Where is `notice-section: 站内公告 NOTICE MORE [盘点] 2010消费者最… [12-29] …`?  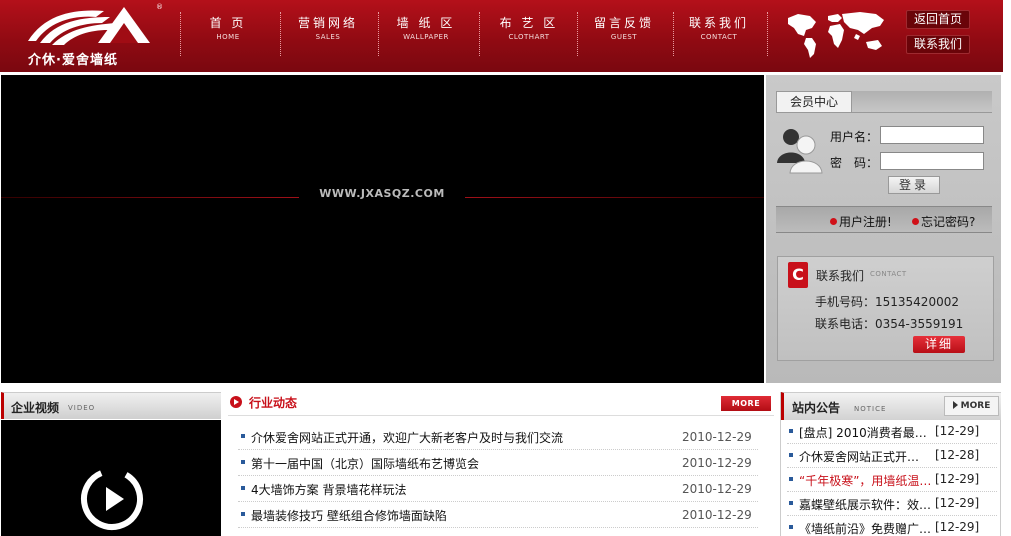
notice-section: 站内公告 NOTICE MORE [盘点] 2010消费者最… [12-29] … is located at coordinates (890, 464).